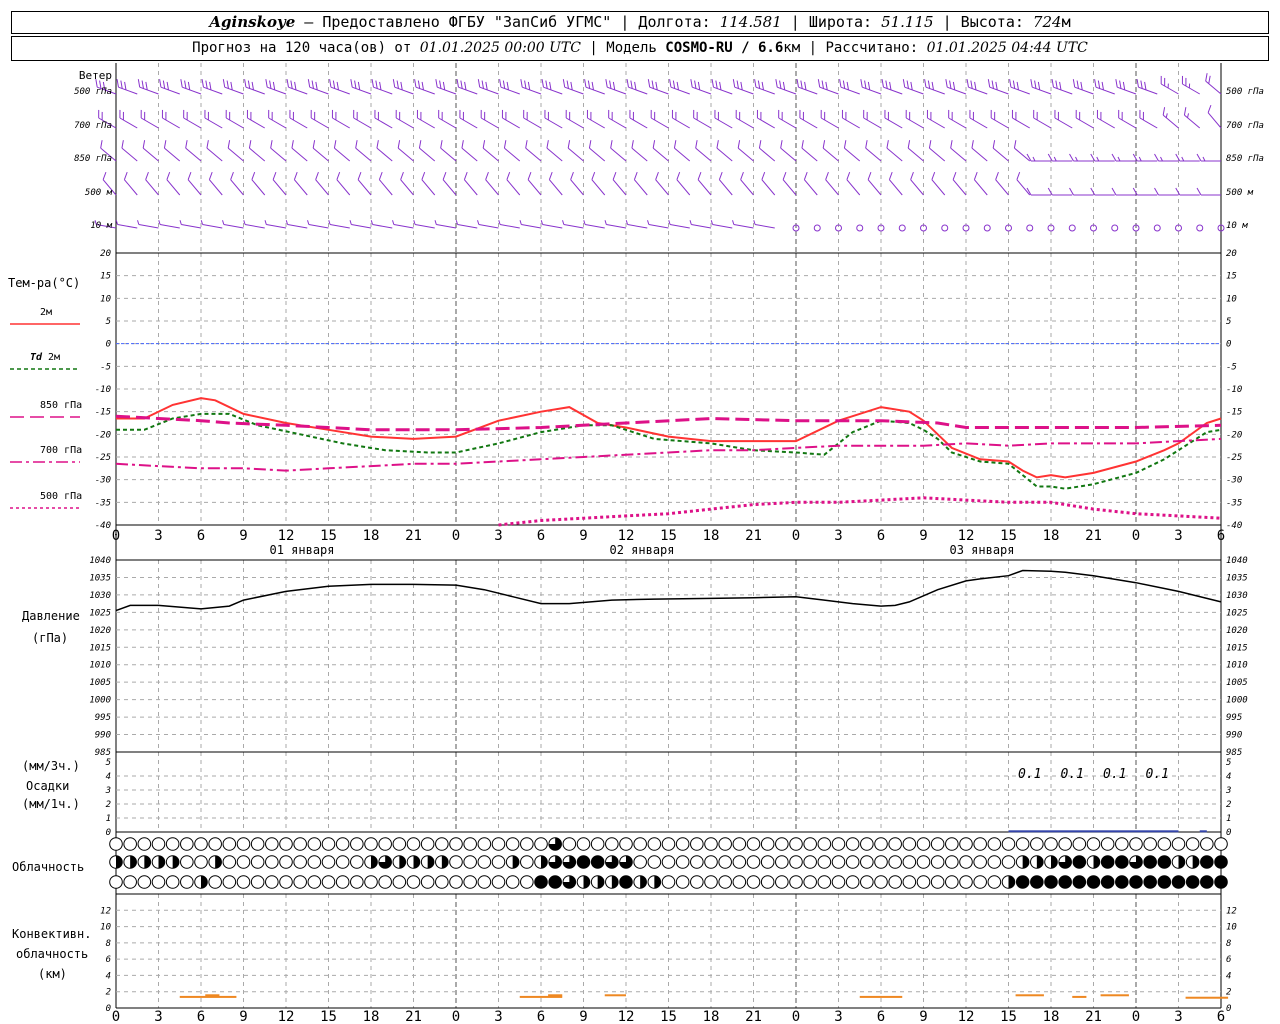 The image size is (1280, 1024). I want to click on y-tick-label: 2, so click(108, 805).